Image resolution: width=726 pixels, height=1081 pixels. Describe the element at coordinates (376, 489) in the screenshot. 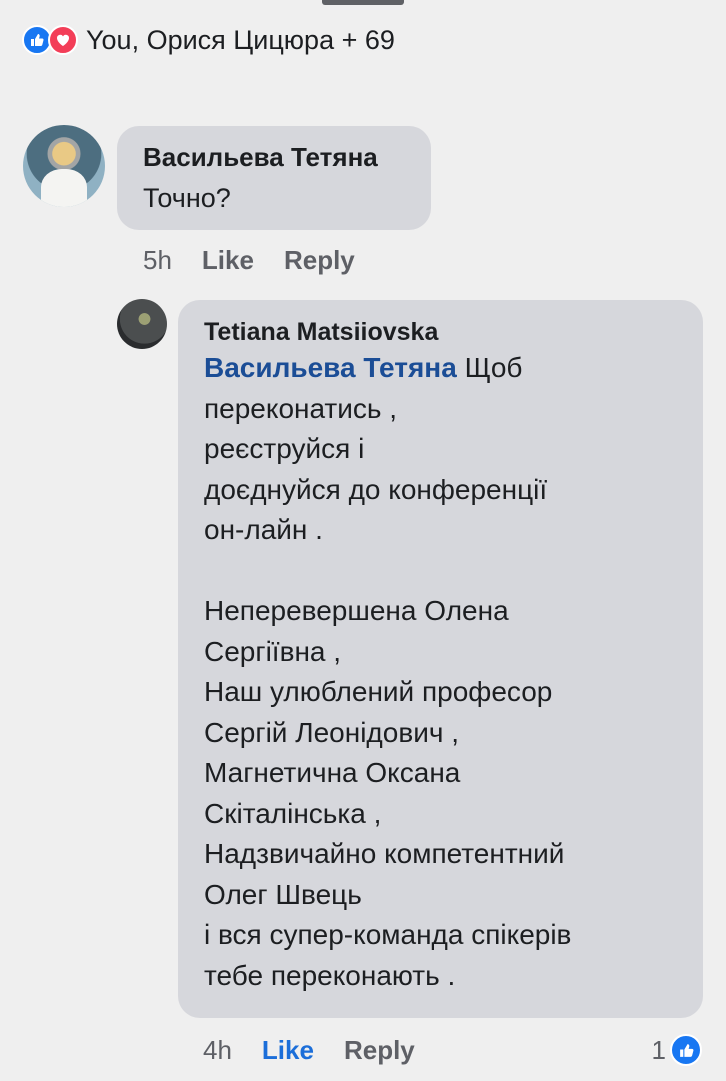

I see `reply-line: доєднуйся до конференції` at that location.